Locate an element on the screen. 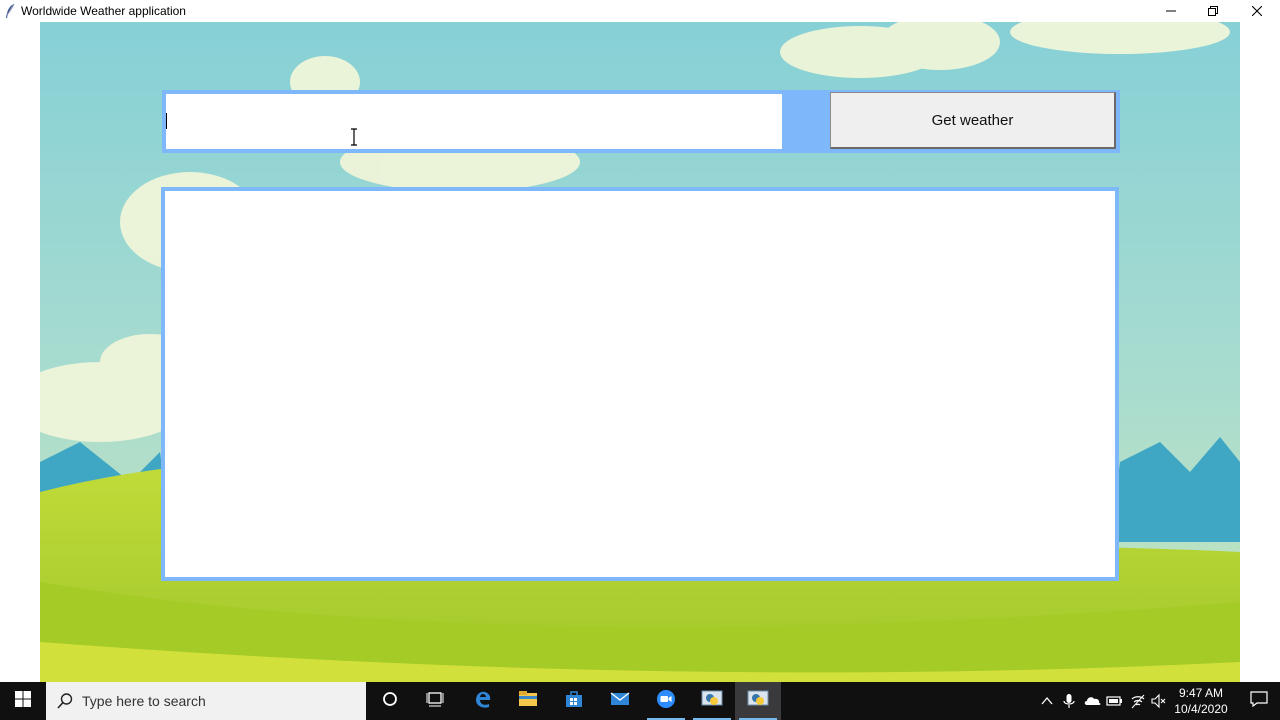  clock-date: 10/4/2020 is located at coordinates (1201, 709).